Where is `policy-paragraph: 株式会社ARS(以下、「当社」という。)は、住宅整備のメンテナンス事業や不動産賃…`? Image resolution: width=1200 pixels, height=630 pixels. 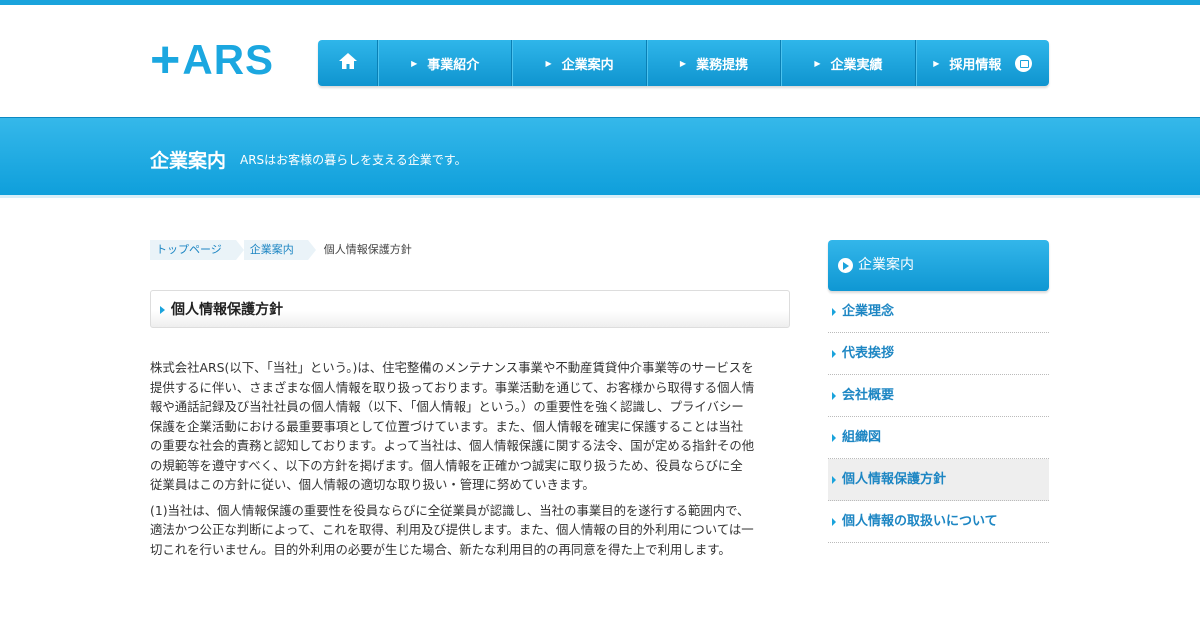 policy-paragraph: 株式会社ARS(以下、「当社」という。)は、住宅整備のメンテナンス事業や不動産賃… is located at coordinates (452, 426).